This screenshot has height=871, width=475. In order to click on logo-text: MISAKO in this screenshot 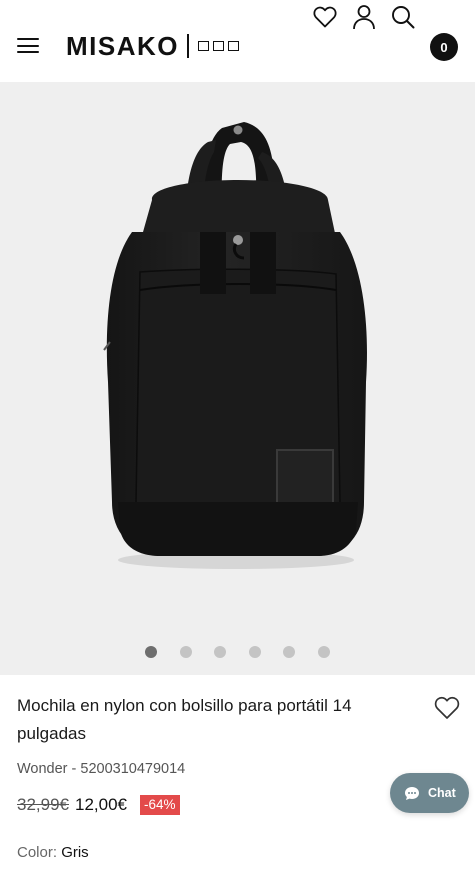, I will do `click(122, 46)`.